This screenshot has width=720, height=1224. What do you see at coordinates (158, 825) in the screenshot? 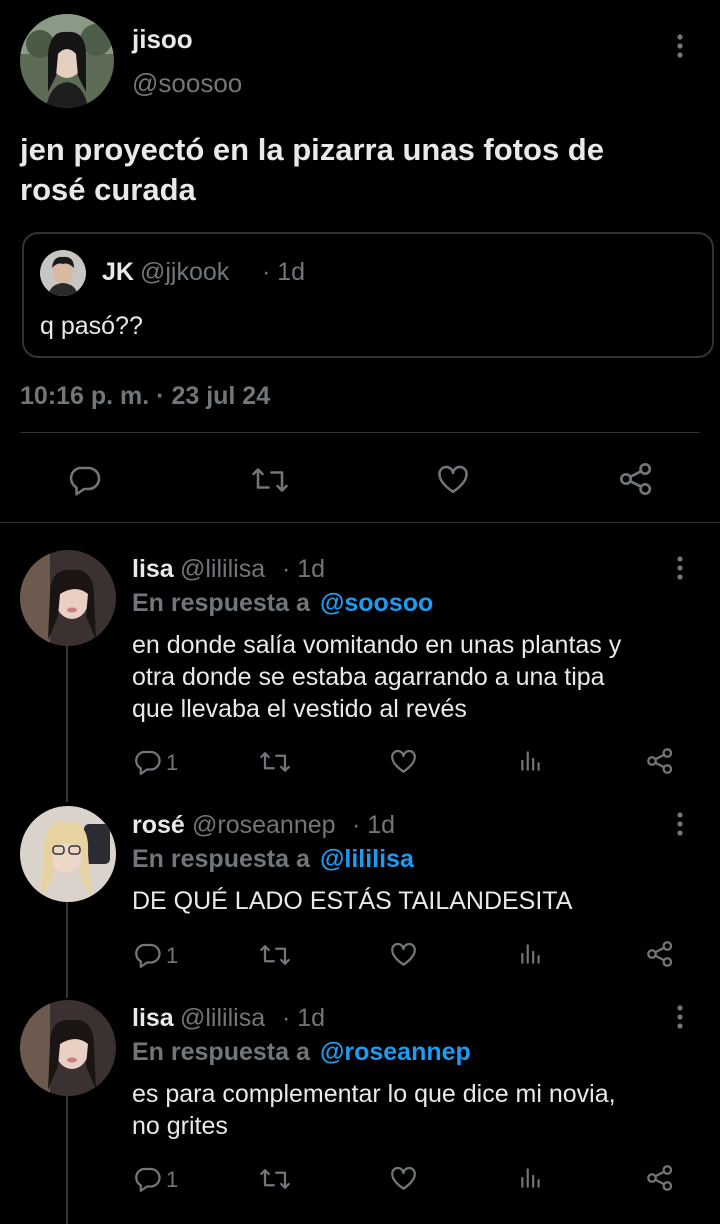
I see `reply-author-name: rosé` at bounding box center [158, 825].